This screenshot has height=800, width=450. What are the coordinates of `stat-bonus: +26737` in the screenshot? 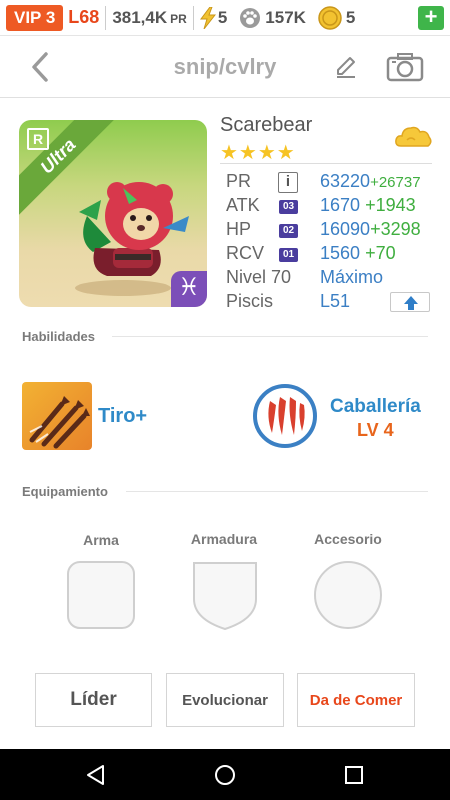 It's located at (395, 182).